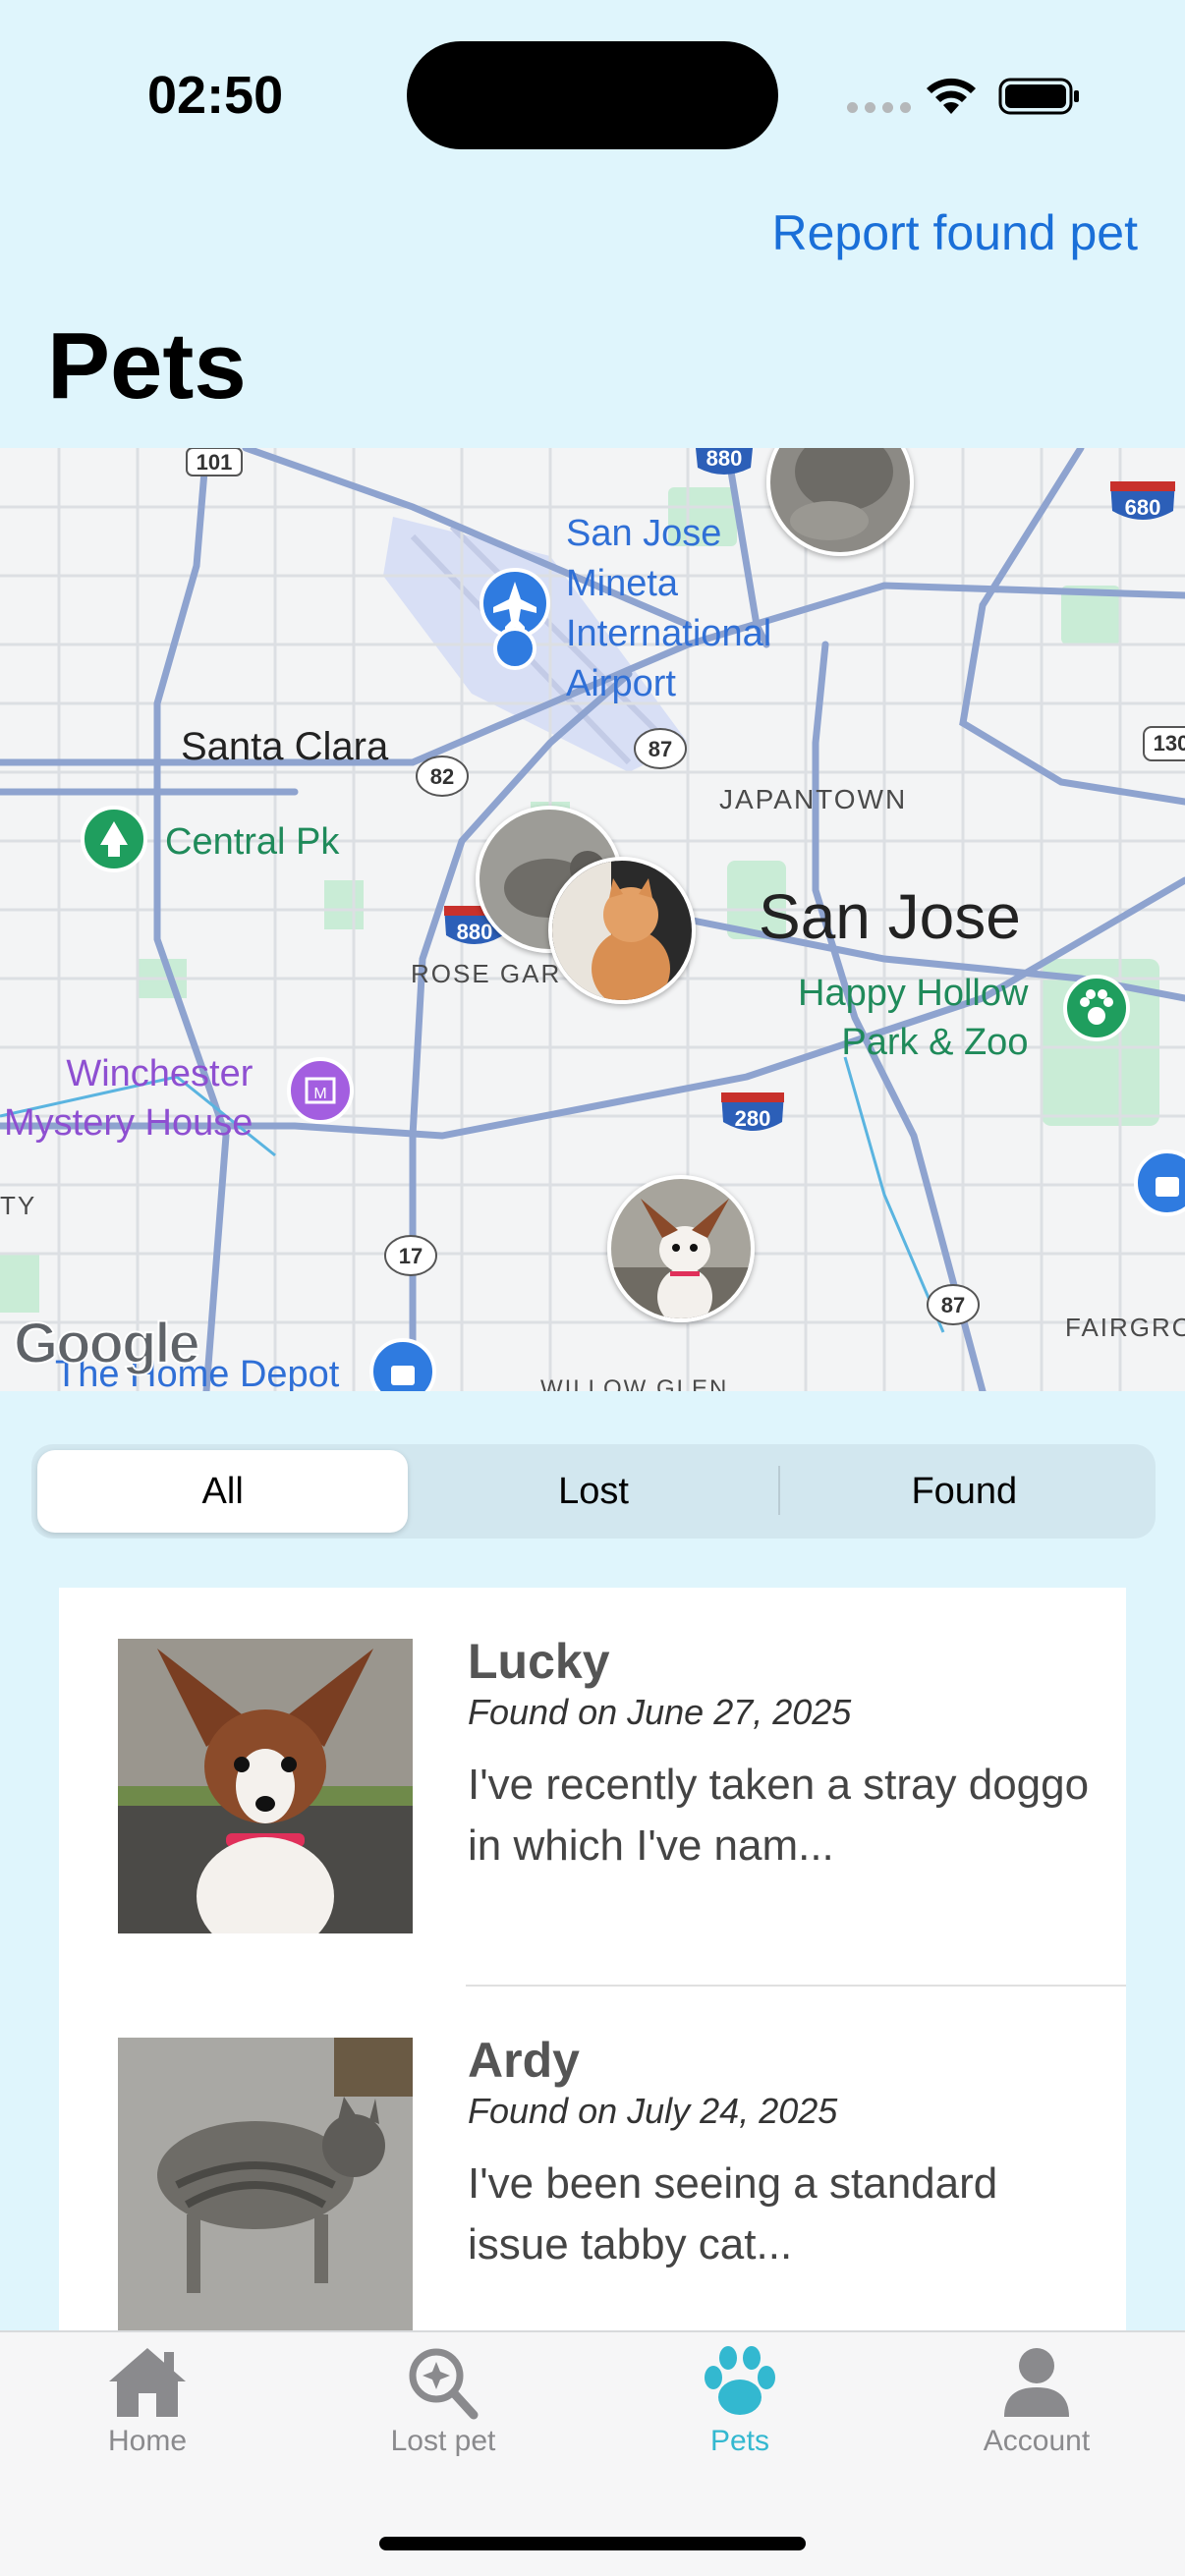  I want to click on segment-divider, so click(779, 1490).